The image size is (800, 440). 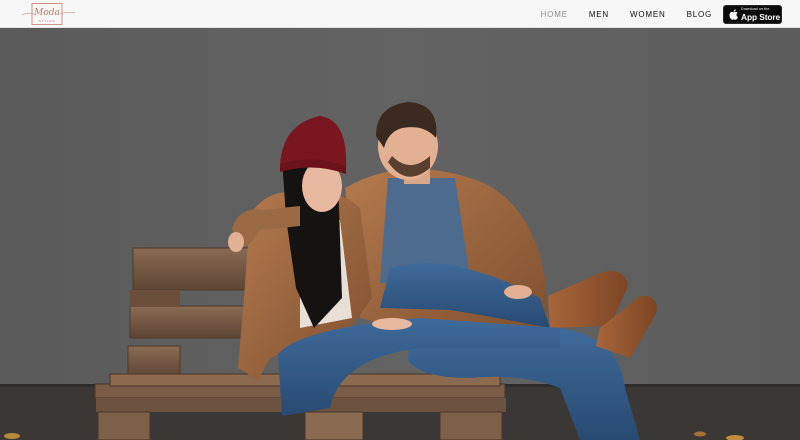 I want to click on app-store-big-label: App Store, so click(x=761, y=16).